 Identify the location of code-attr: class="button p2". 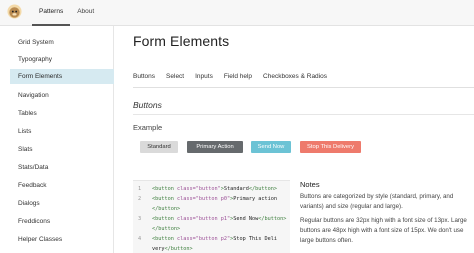
(204, 239).